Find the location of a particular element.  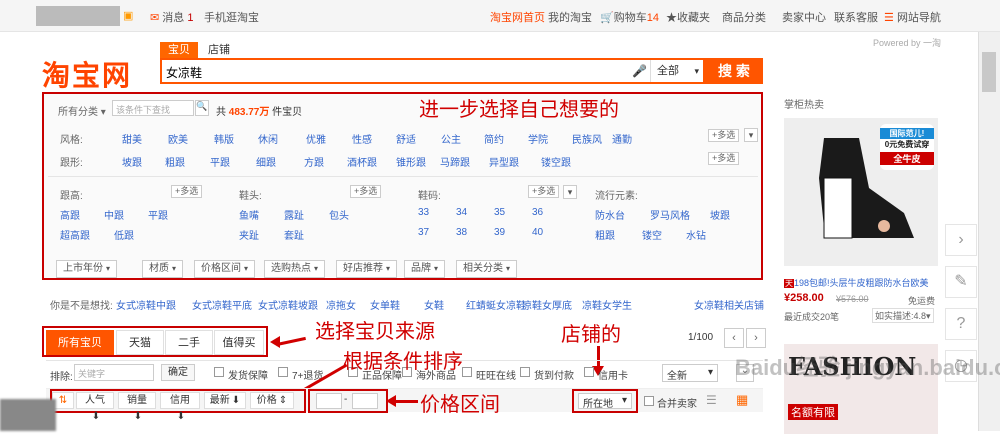

product-card-image: 国际范儿! 0元免费试穿 全牛皮 is located at coordinates (861, 192).